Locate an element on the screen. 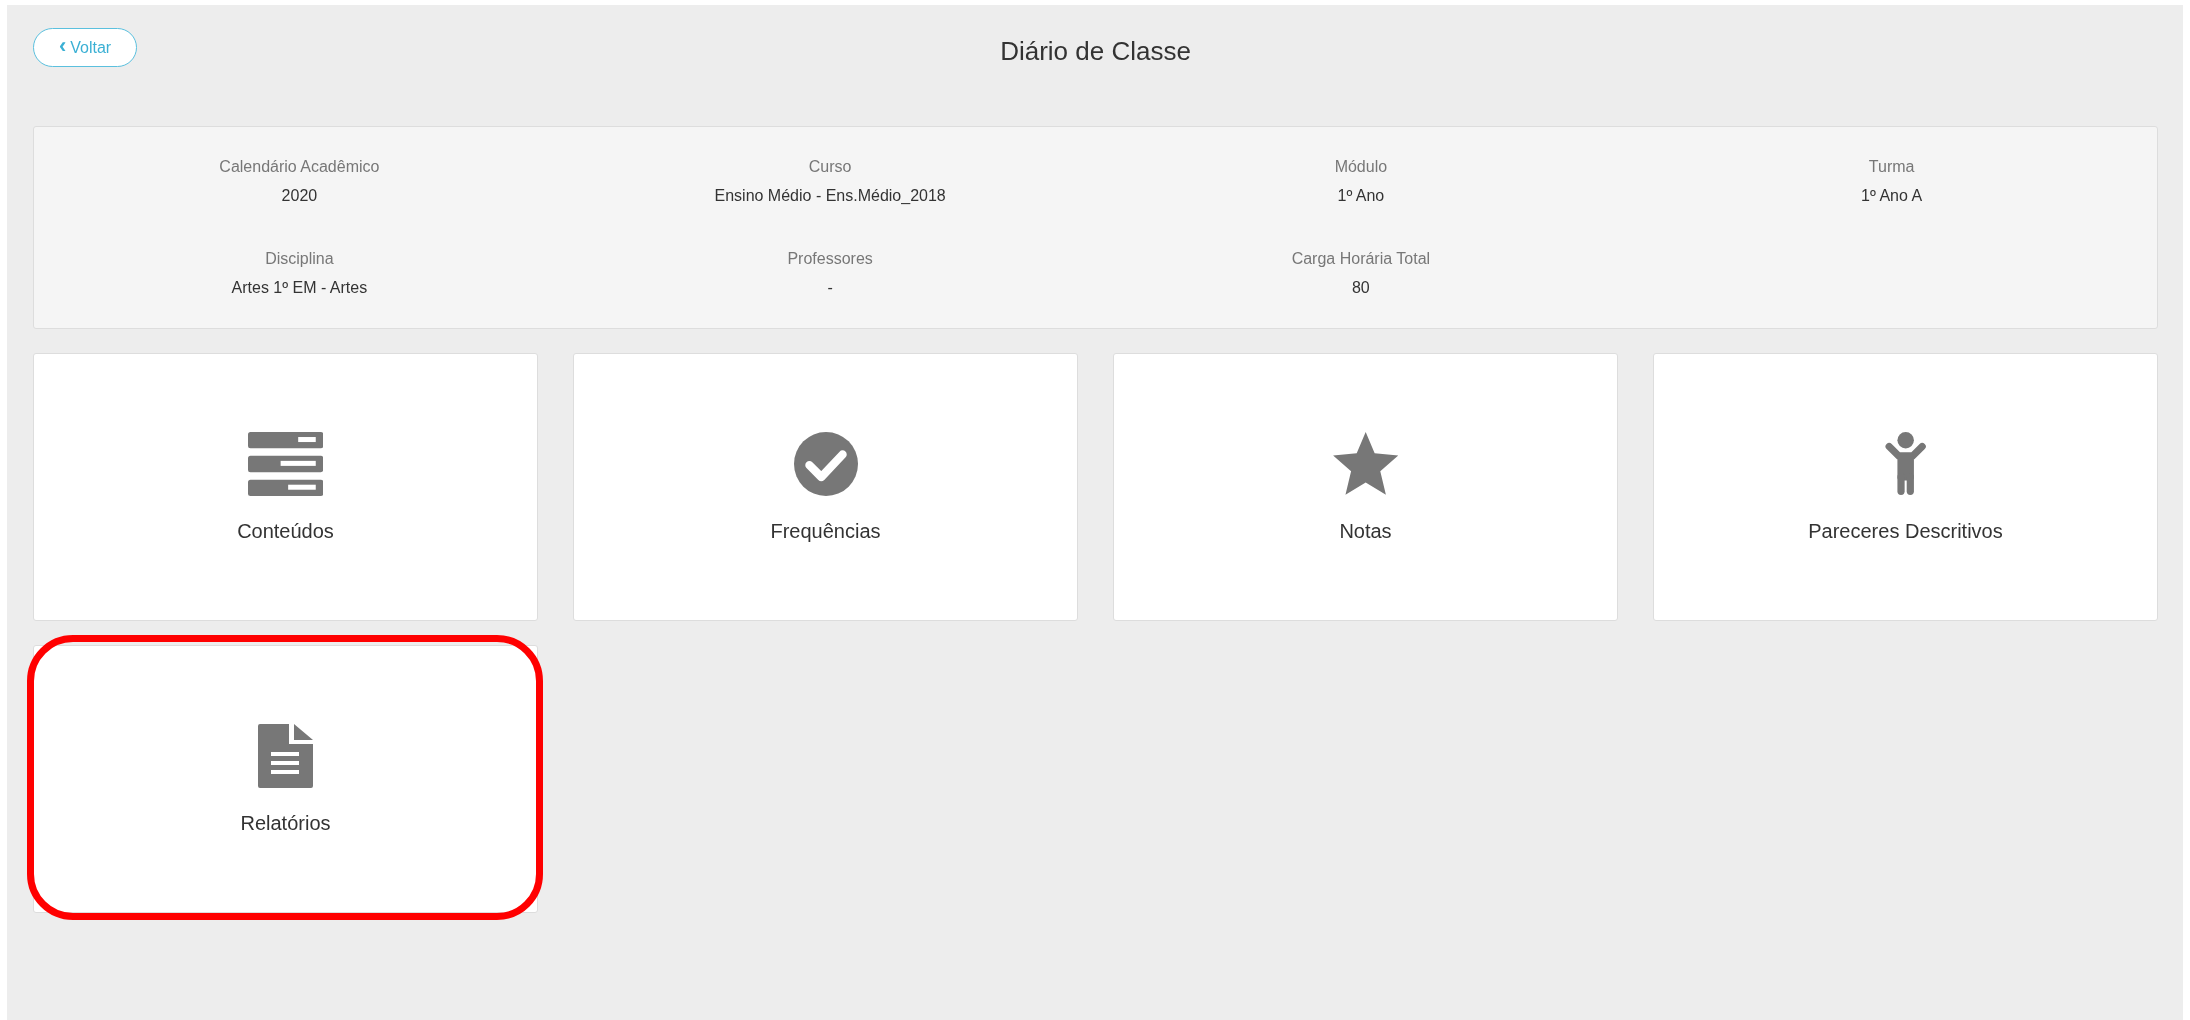 Image resolution: width=2190 pixels, height=1020 pixels. field-label: Carga Horária Total is located at coordinates (1361, 259).